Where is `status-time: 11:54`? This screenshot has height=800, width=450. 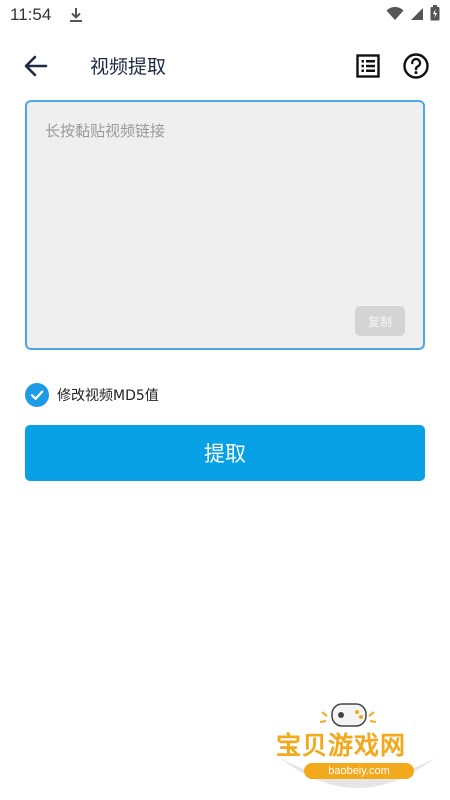
status-time: 11:54 is located at coordinates (31, 14).